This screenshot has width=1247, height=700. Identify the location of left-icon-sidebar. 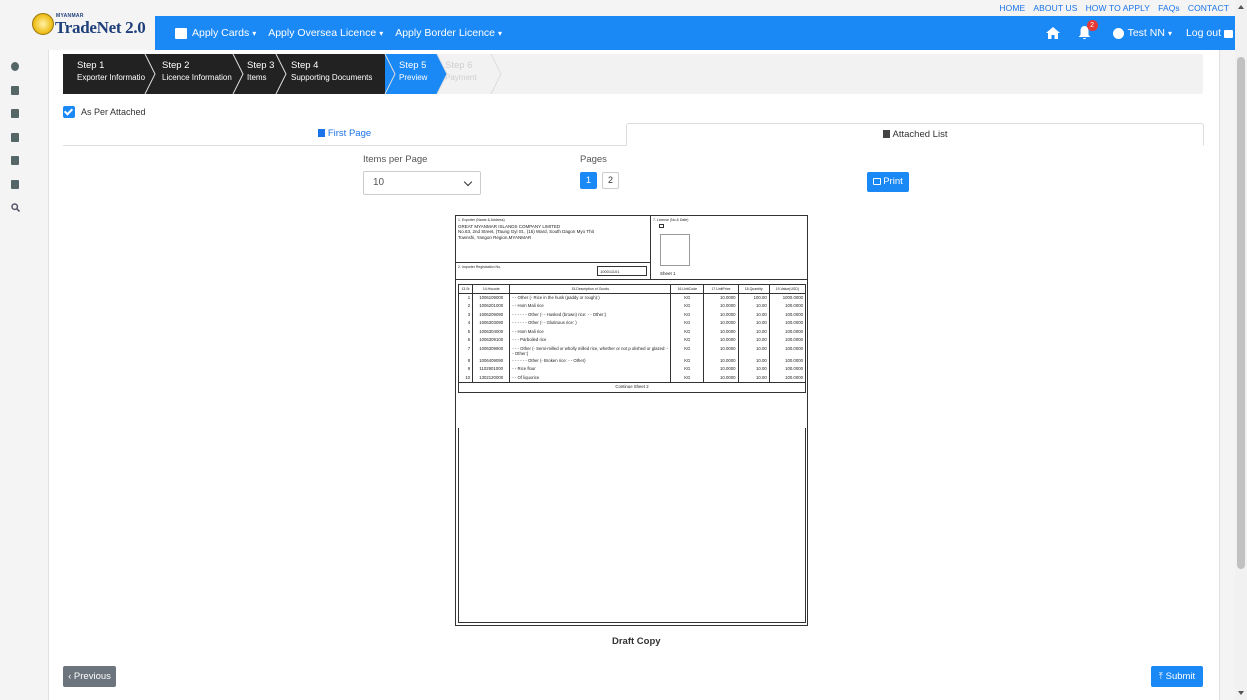
(15, 137).